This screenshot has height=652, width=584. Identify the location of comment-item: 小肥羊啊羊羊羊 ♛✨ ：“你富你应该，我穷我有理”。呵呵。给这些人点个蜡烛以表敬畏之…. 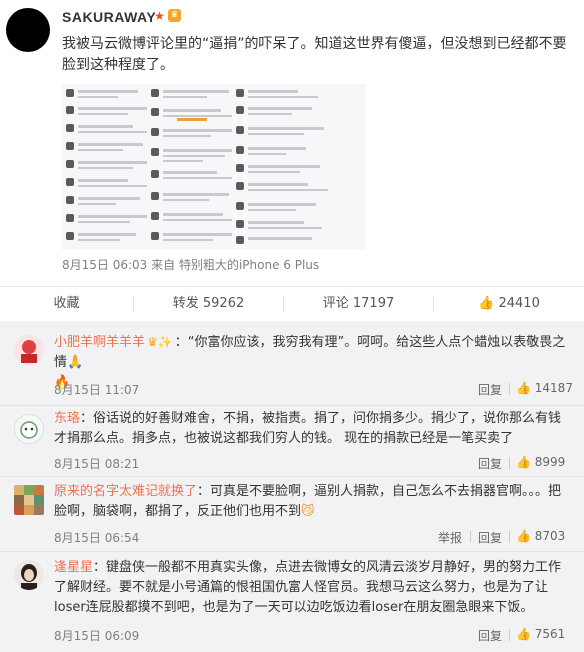
(292, 363).